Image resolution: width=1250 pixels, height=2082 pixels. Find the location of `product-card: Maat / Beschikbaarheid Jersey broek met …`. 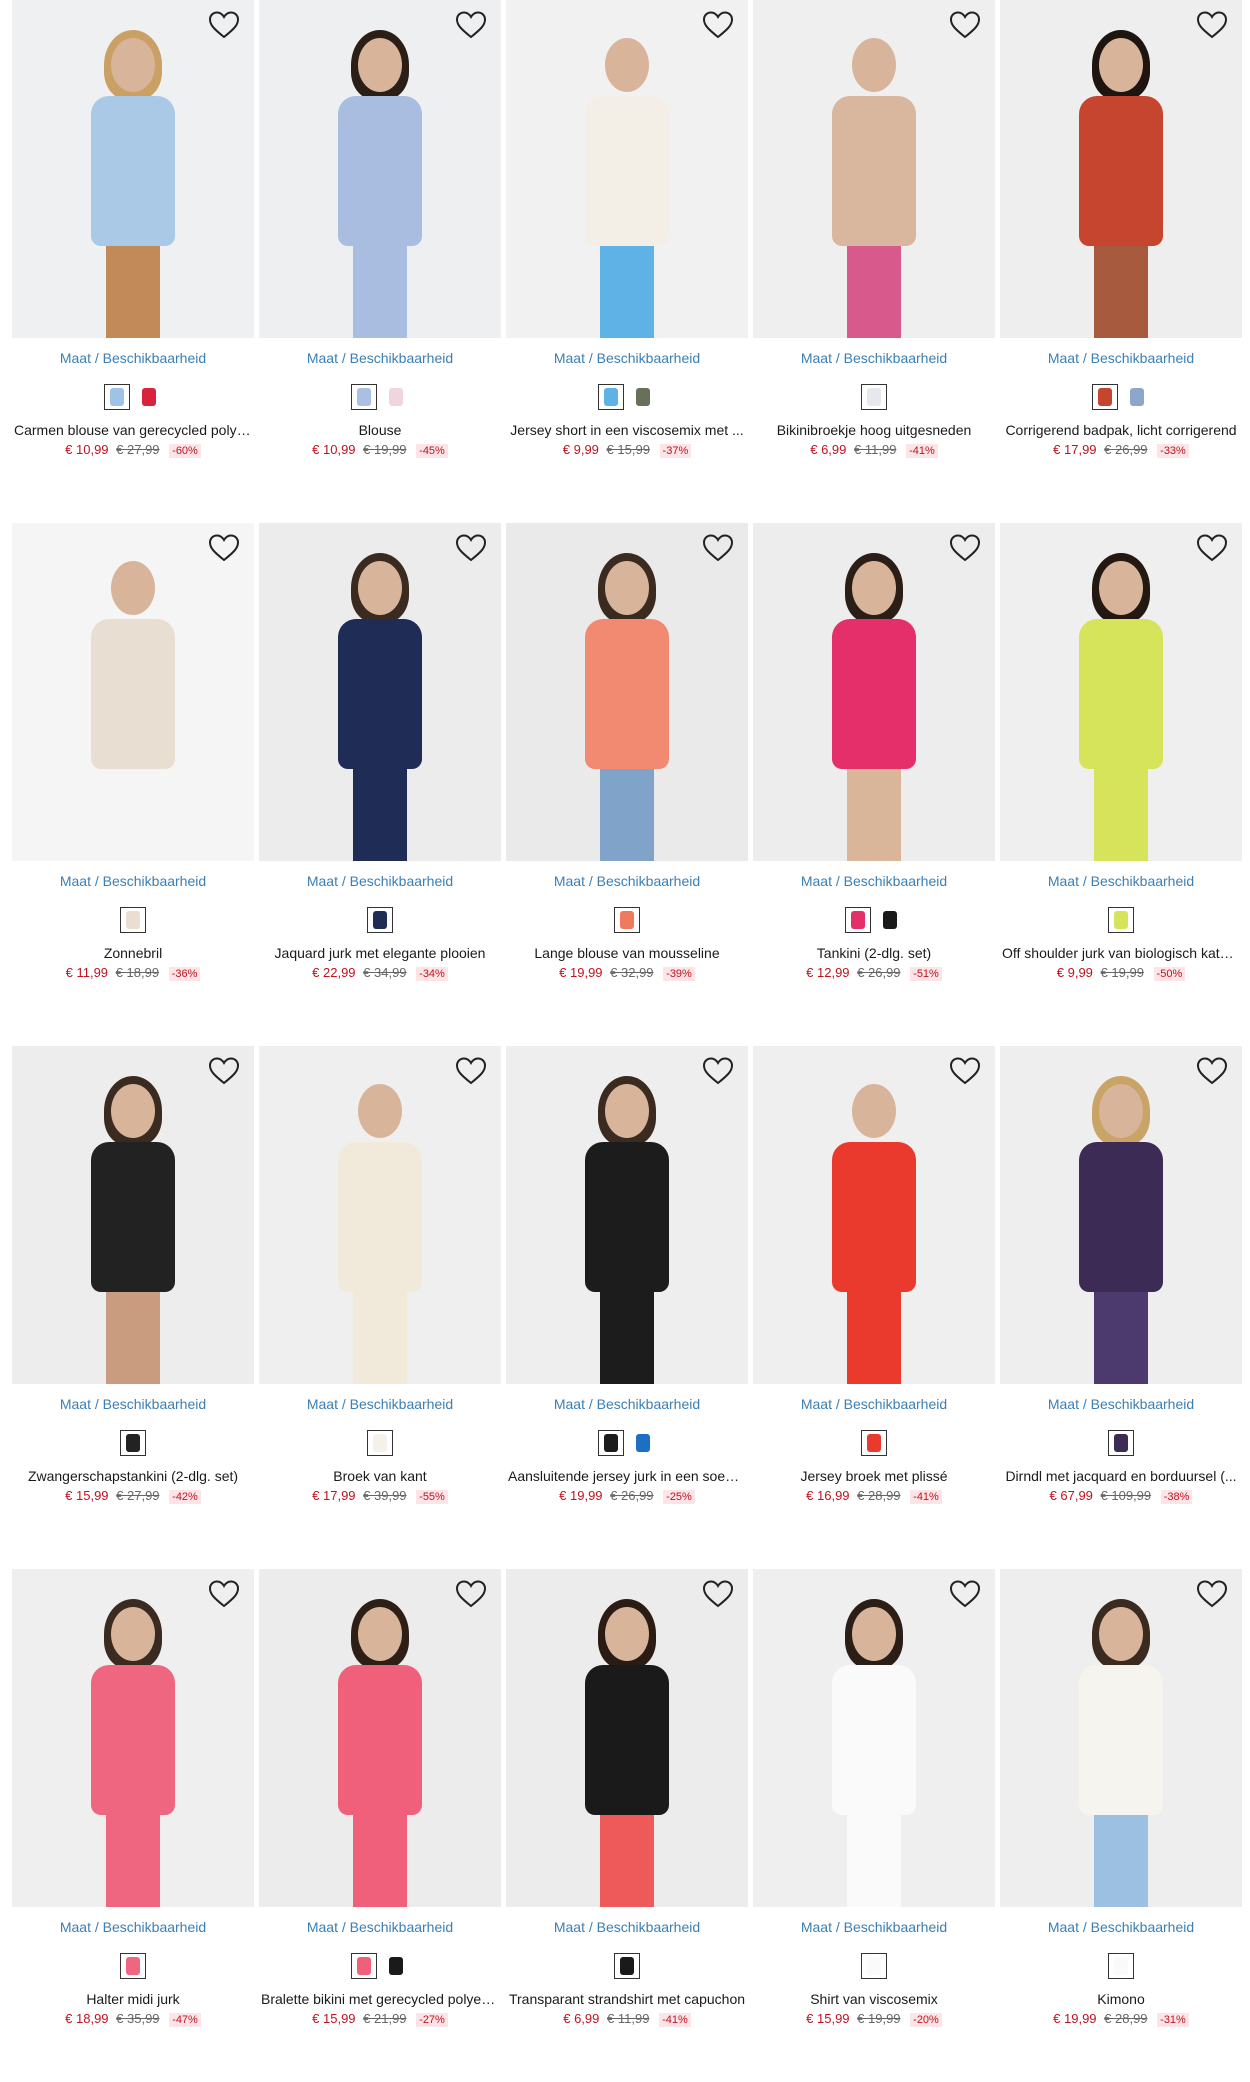

product-card: Maat / Beschikbaarheid Jersey broek met … is located at coordinates (874, 1275).